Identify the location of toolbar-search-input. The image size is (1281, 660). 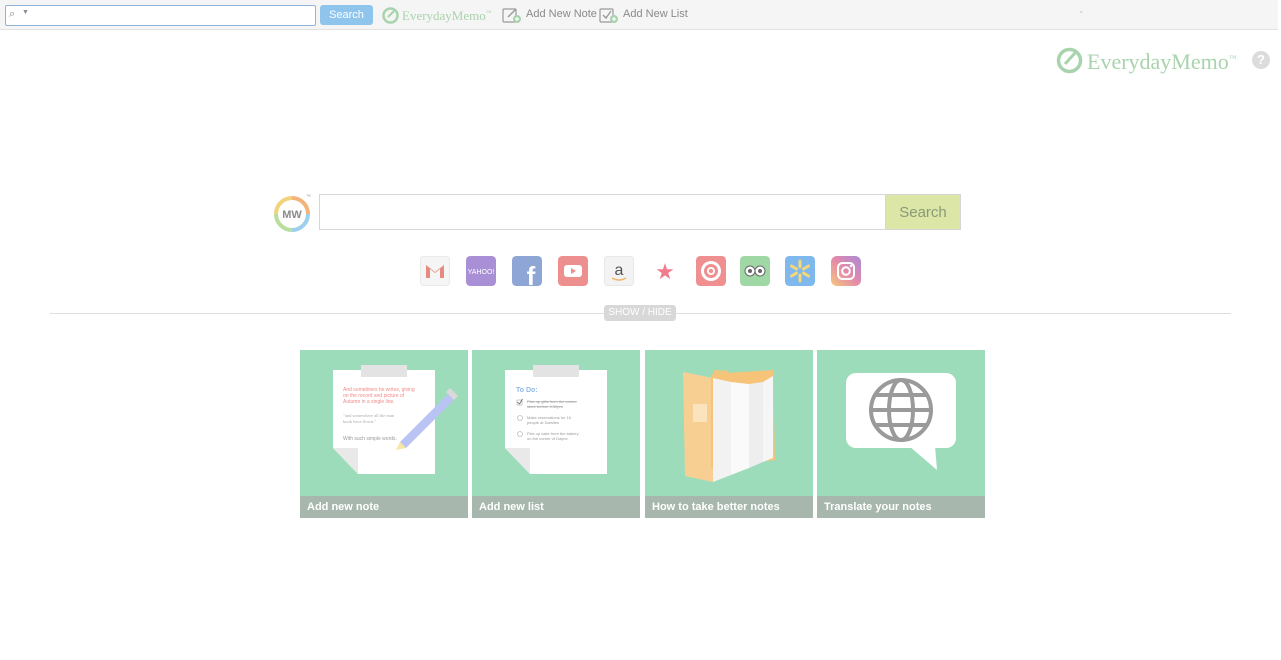
(173, 15).